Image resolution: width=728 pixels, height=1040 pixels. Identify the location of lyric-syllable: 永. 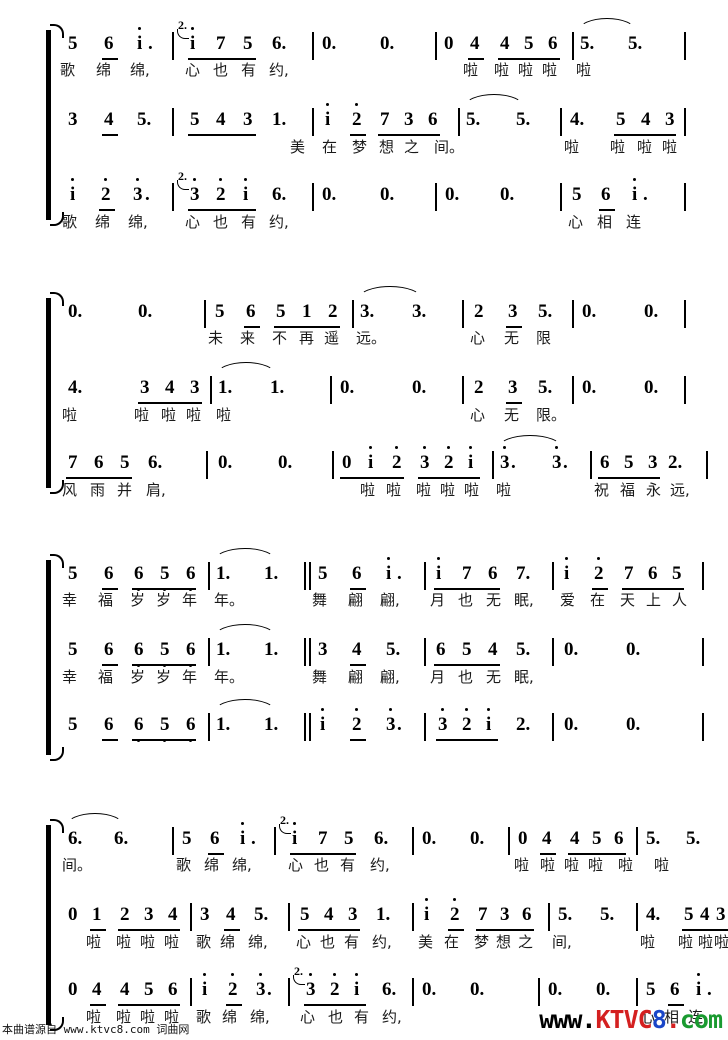
(654, 490).